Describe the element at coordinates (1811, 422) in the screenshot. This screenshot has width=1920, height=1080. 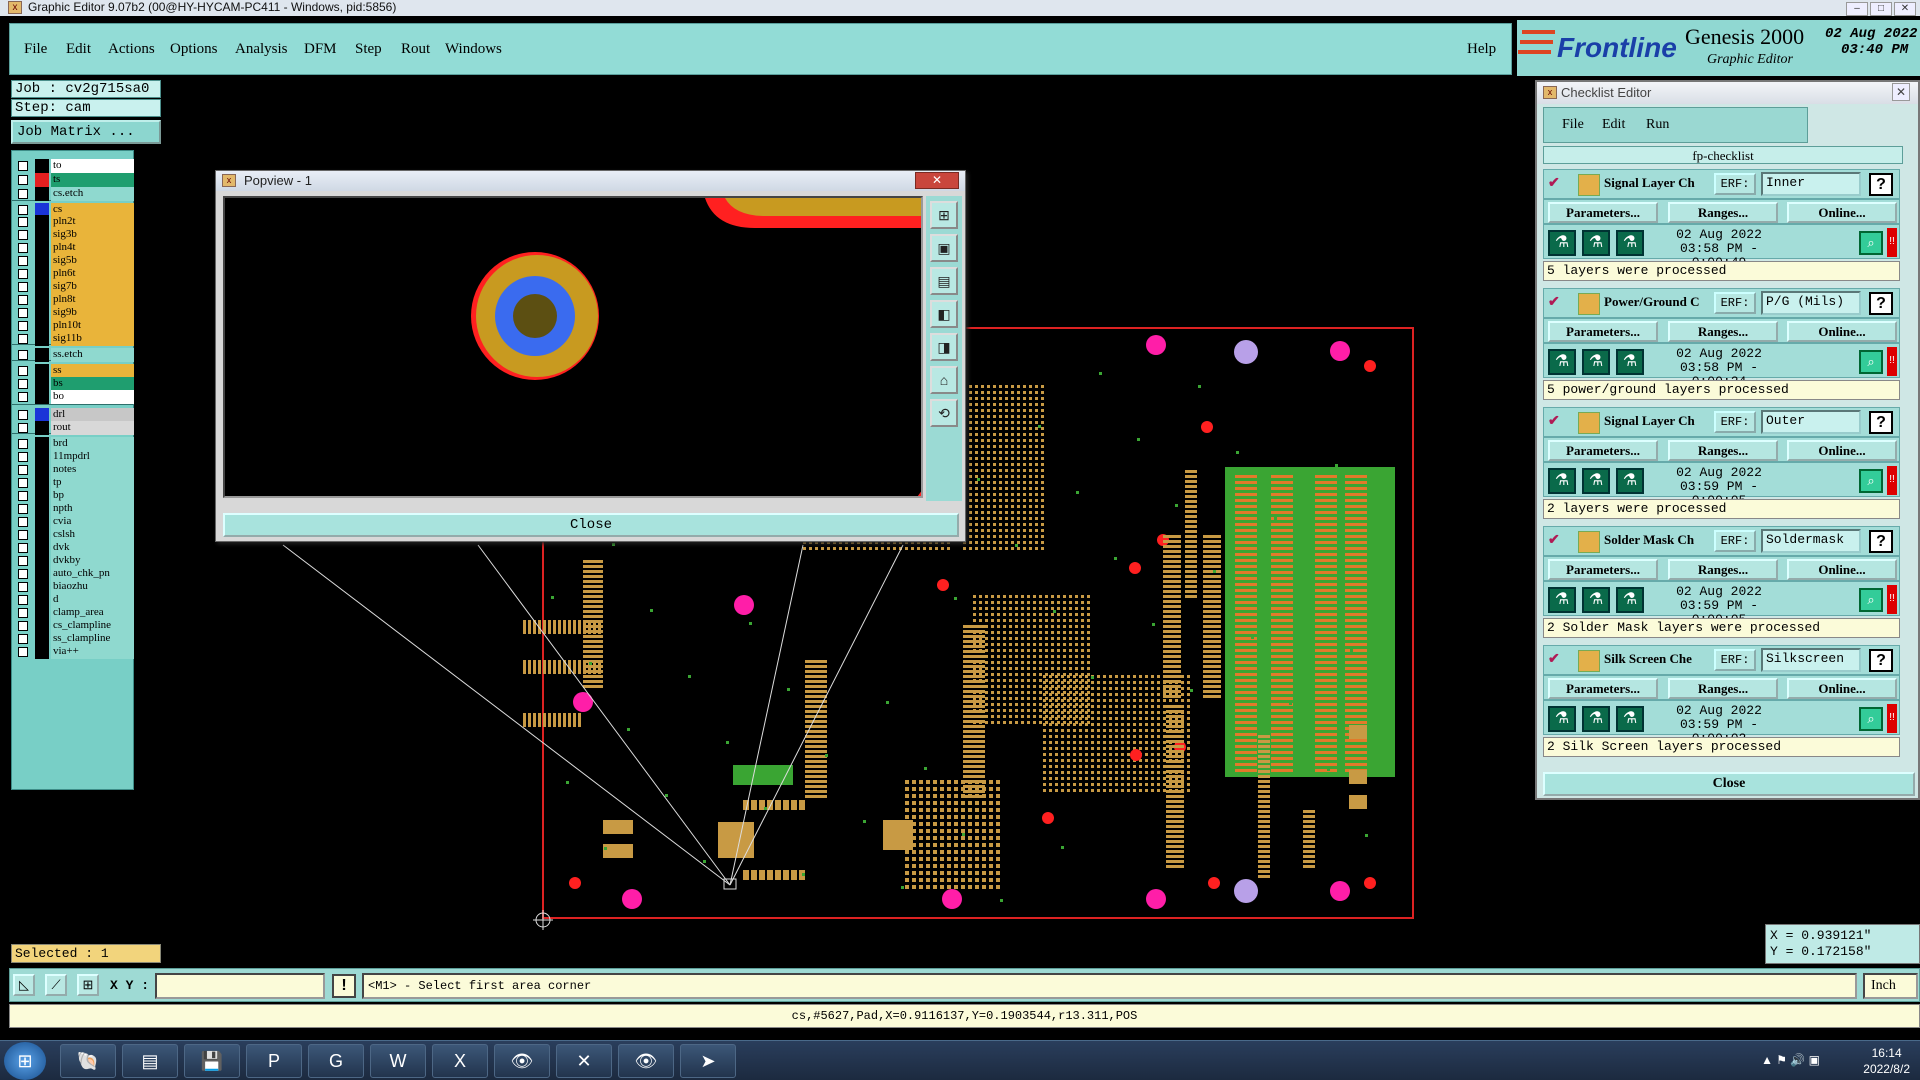
I see `erf-value: Outer` at that location.